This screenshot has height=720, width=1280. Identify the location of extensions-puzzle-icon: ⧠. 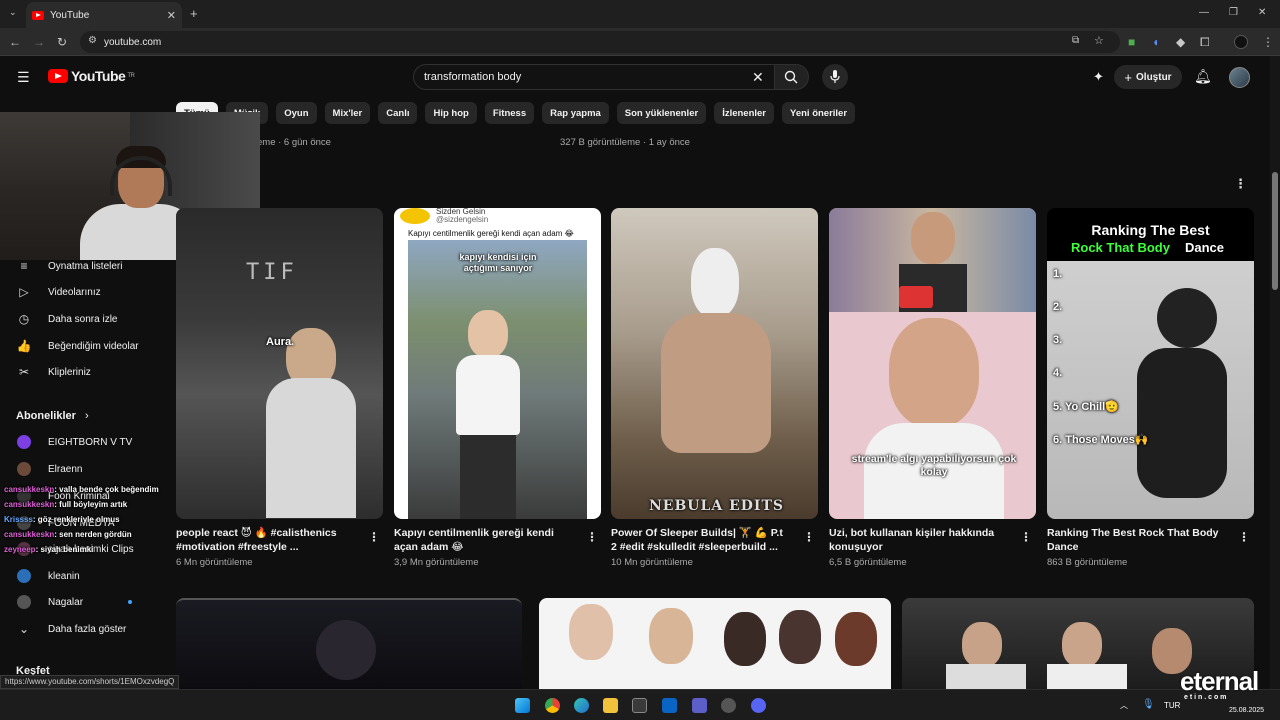
(1205, 42).